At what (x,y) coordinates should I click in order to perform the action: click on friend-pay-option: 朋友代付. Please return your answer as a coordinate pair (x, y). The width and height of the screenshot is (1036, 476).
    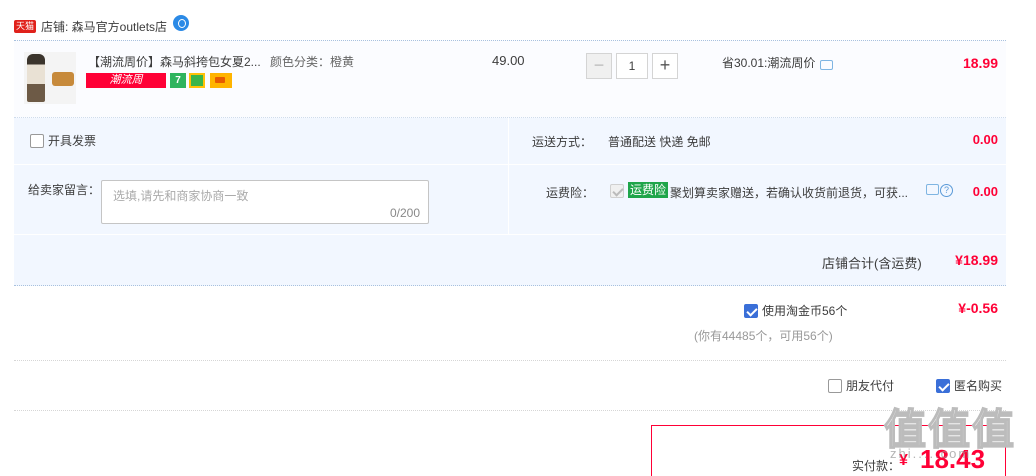
    Looking at the image, I should click on (861, 385).